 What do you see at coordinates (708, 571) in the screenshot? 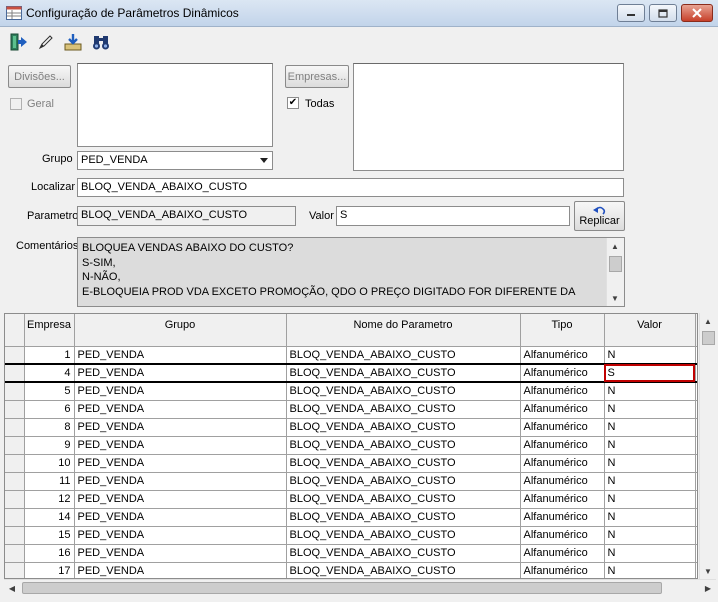
I see `grid-scroll-down-button: ▼` at bounding box center [708, 571].